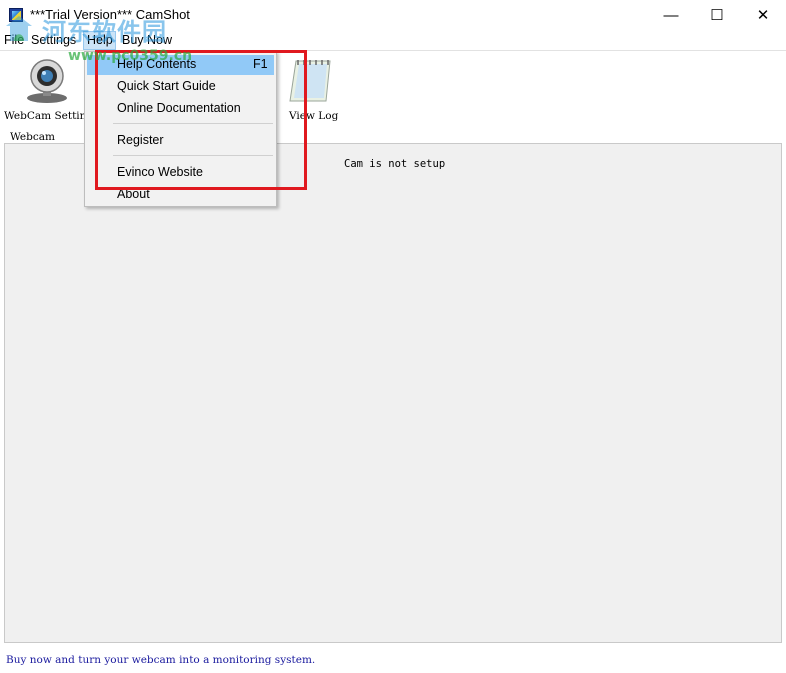 The image size is (786, 673). I want to click on maximize-icon: ☐, so click(717, 15).